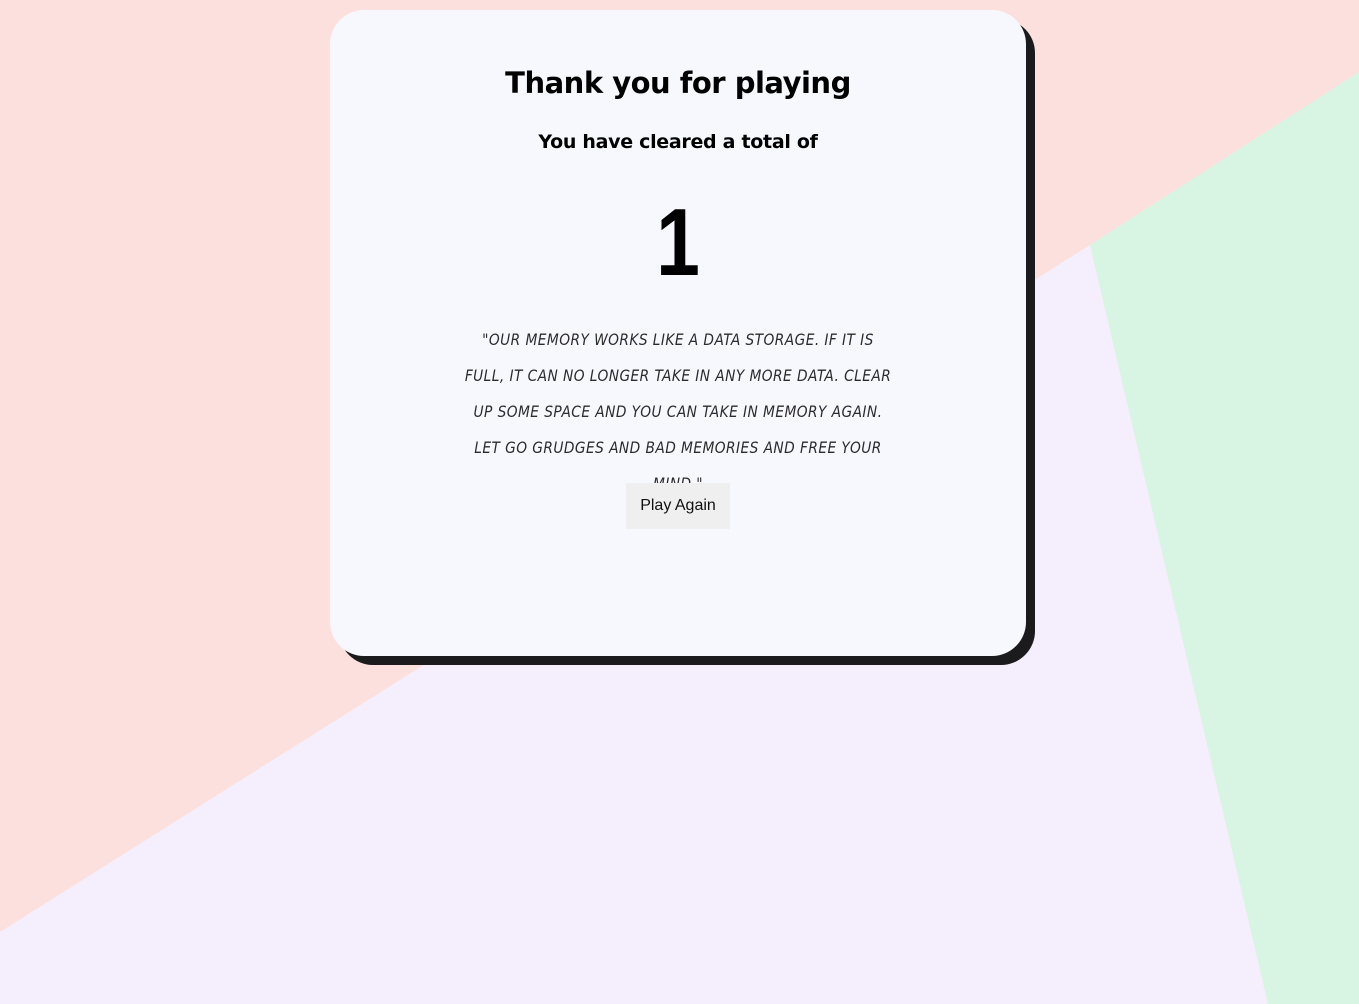 Image resolution: width=1359 pixels, height=1004 pixels. What do you see at coordinates (678, 142) in the screenshot?
I see `cleared-total-label: You have cleared a total of` at bounding box center [678, 142].